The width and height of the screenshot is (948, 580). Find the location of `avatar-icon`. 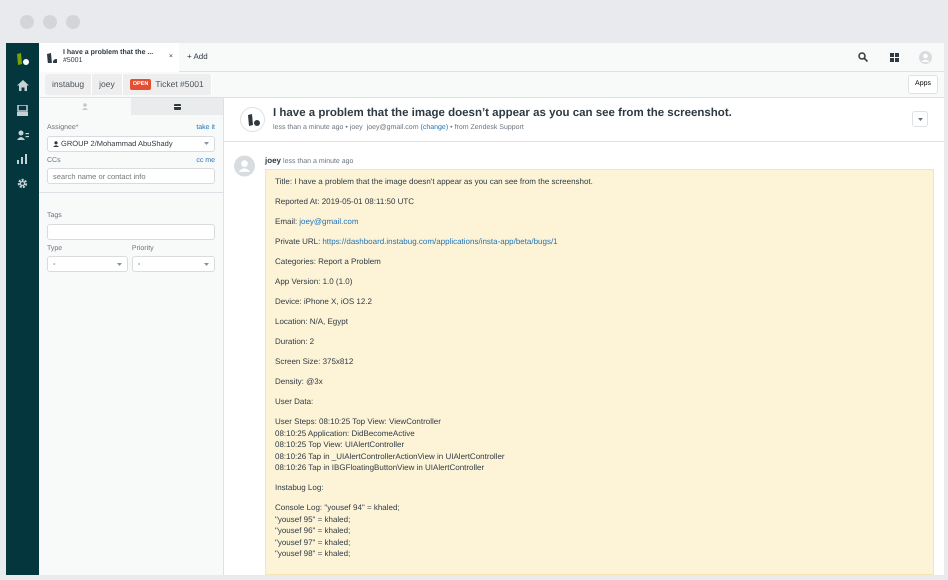

avatar-icon is located at coordinates (244, 165).